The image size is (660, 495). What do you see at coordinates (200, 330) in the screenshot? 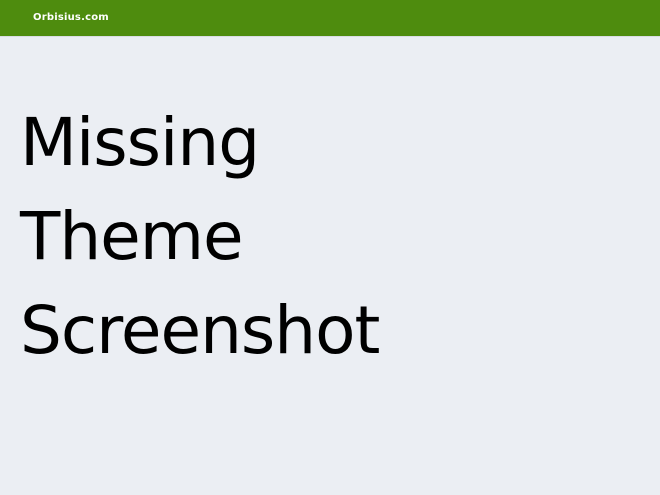
I see `headline-line-3: Screenshot` at bounding box center [200, 330].